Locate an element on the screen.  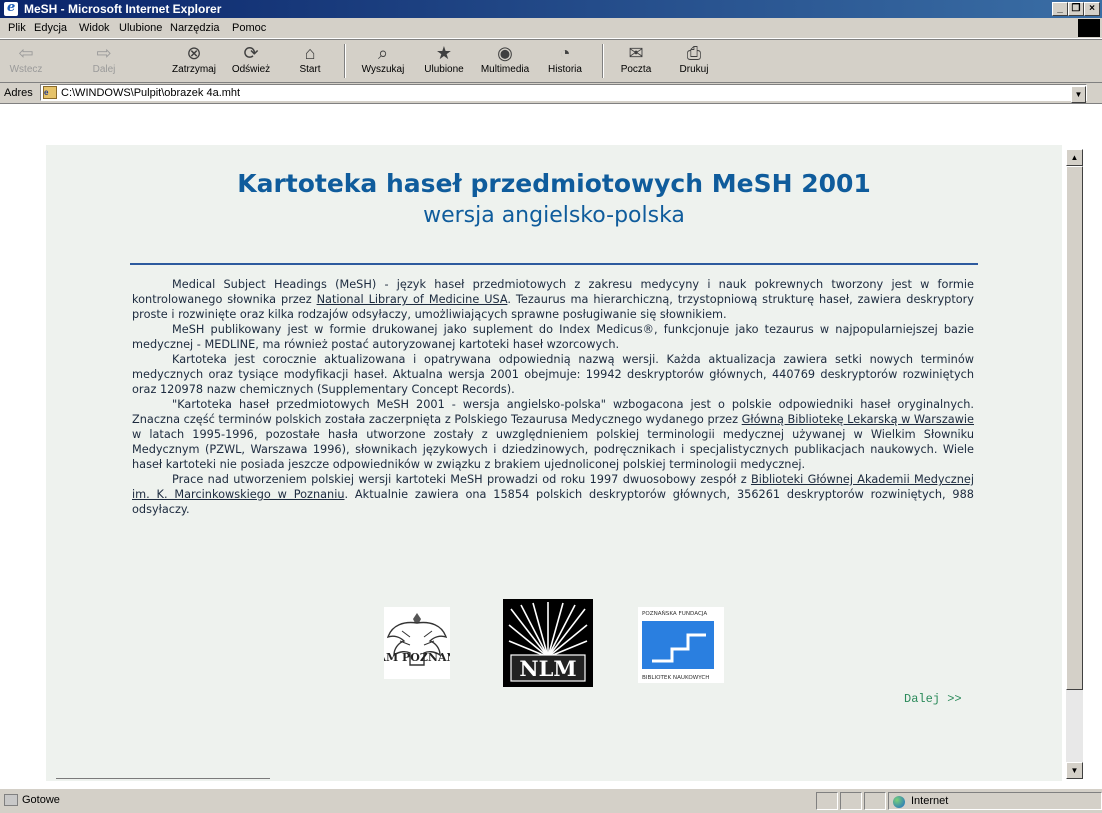
favorites-icon: ★ is located at coordinates (444, 53).